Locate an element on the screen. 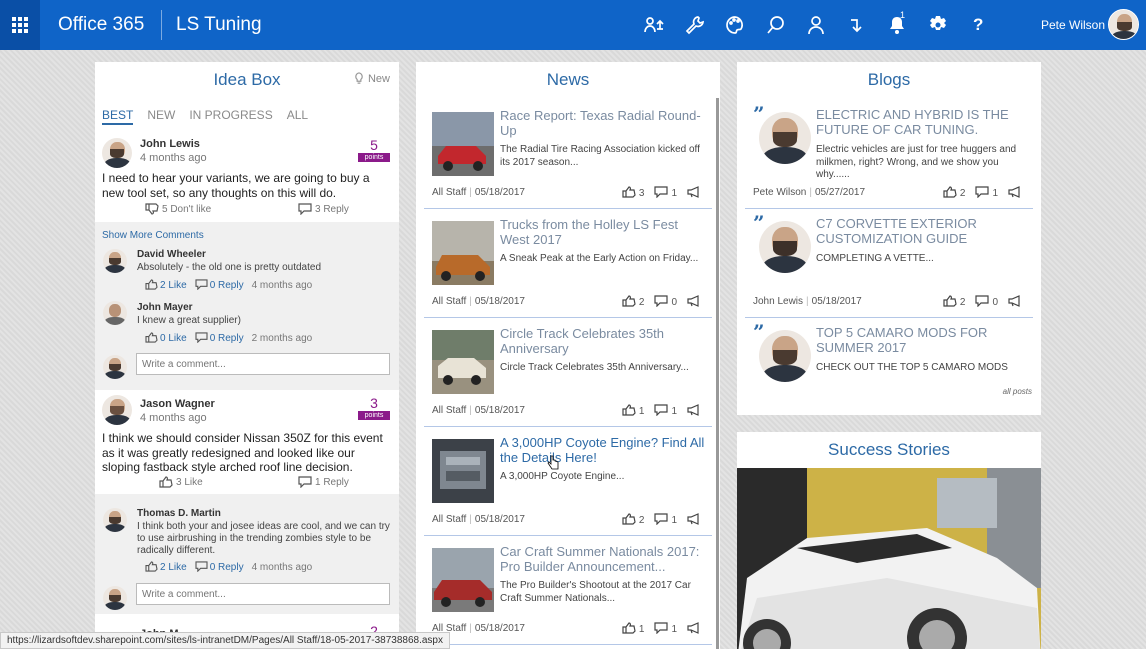  all-posts-link: all posts is located at coordinates (1017, 391).